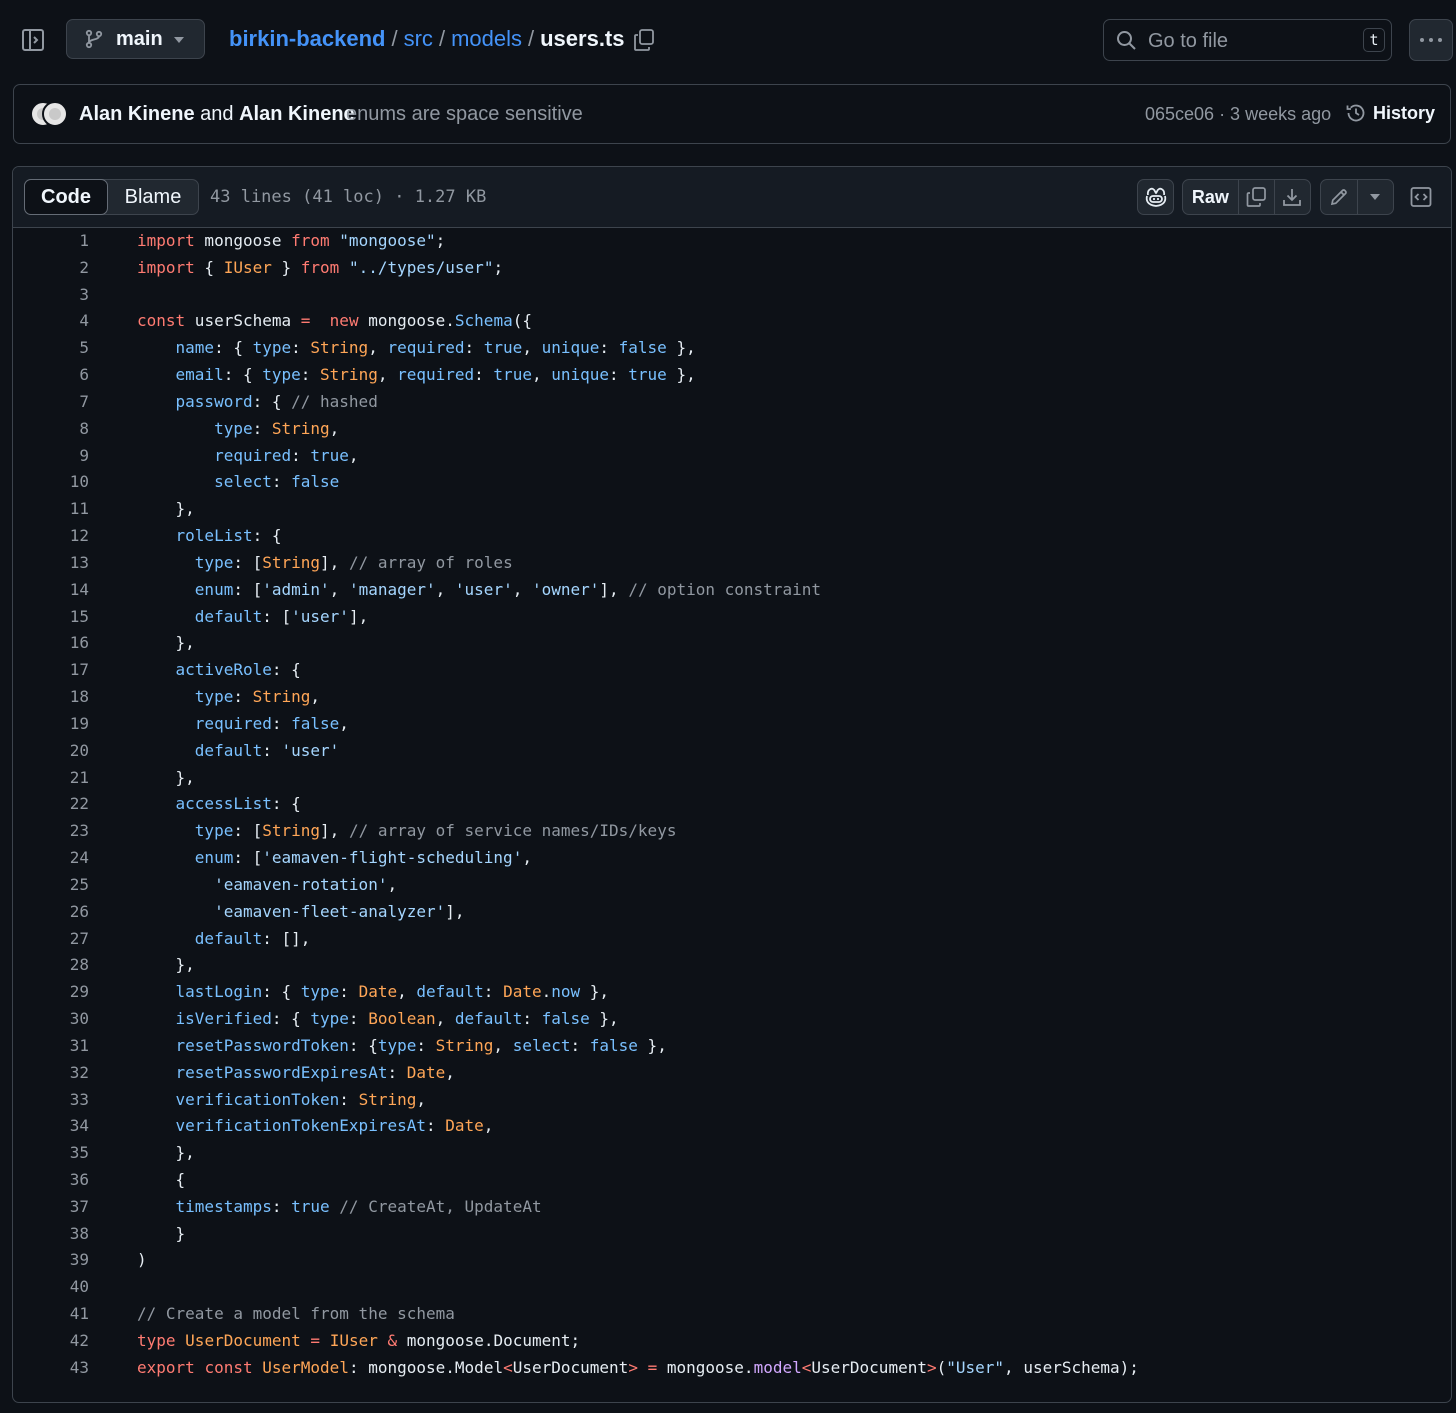 This screenshot has height=1413, width=1456. What do you see at coordinates (51, 348) in the screenshot?
I see `line-number: 5` at bounding box center [51, 348].